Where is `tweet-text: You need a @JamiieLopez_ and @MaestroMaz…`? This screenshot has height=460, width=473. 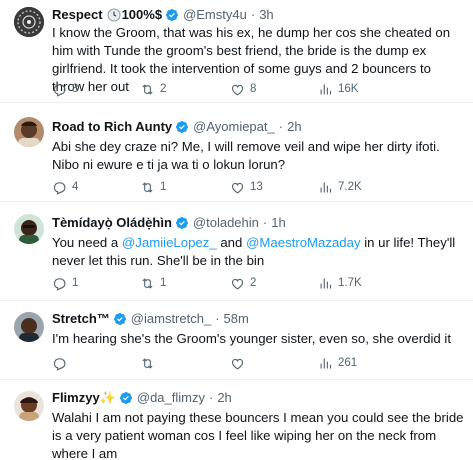
tweet-text: You need a @JamiieLopez_ and @MaestroMaz… is located at coordinates (258, 252).